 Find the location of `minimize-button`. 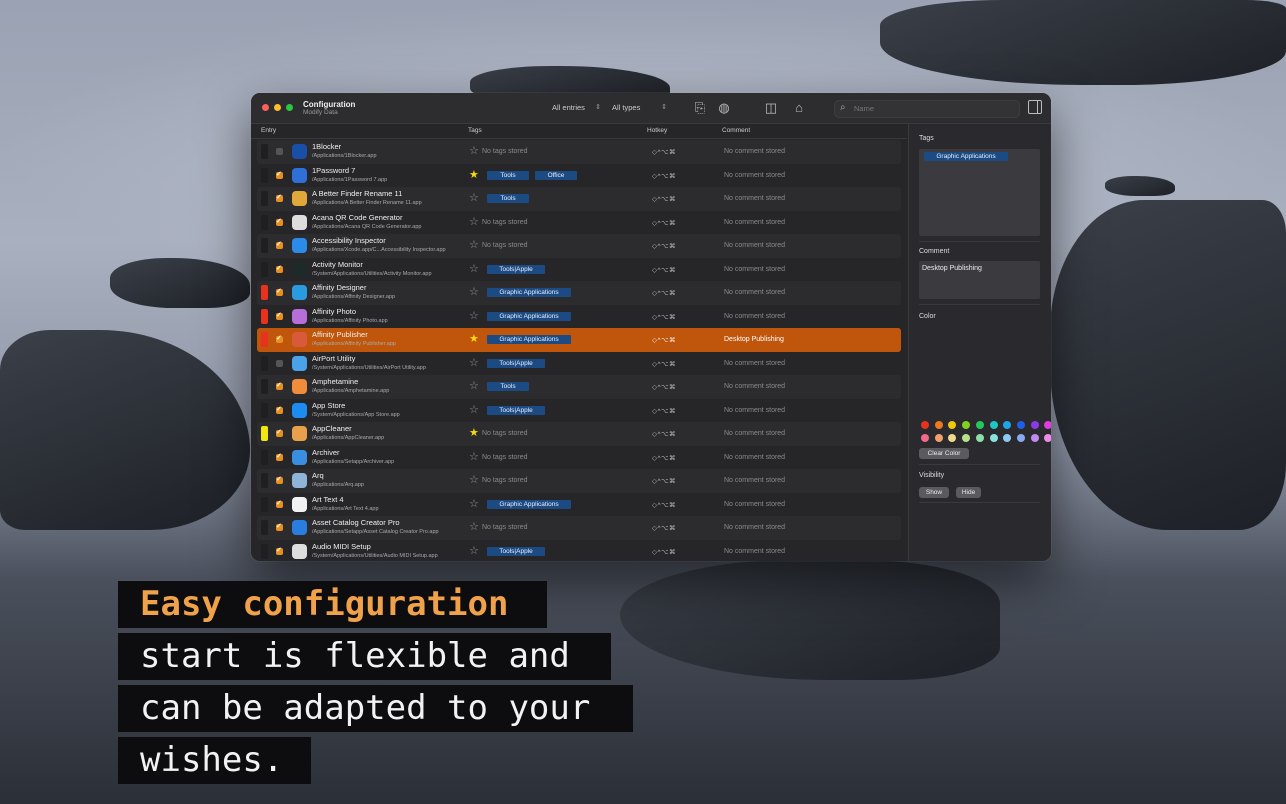

minimize-button is located at coordinates (277, 107).